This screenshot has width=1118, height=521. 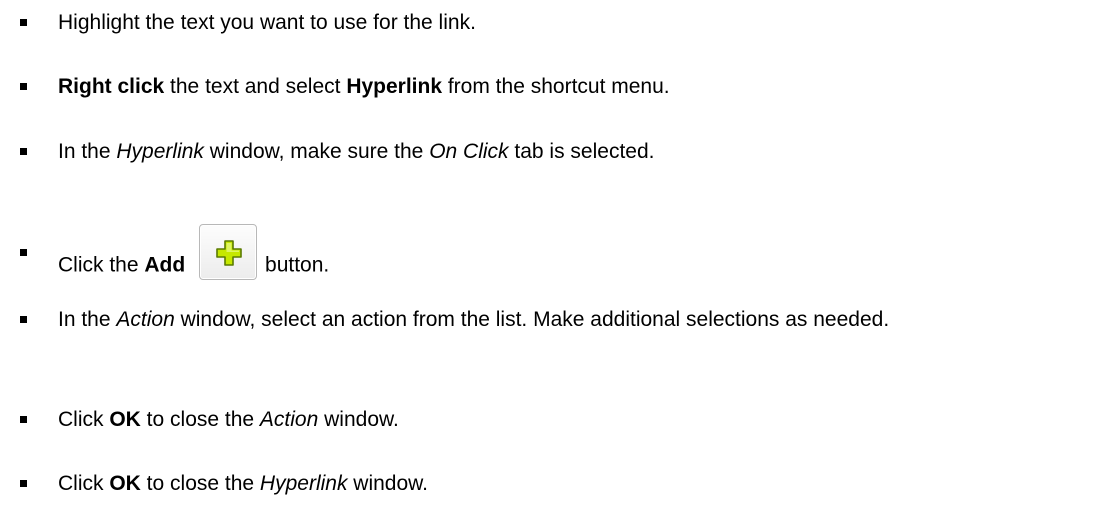 What do you see at coordinates (228, 419) in the screenshot?
I see `step-text: Click OK to close the Action window.` at bounding box center [228, 419].